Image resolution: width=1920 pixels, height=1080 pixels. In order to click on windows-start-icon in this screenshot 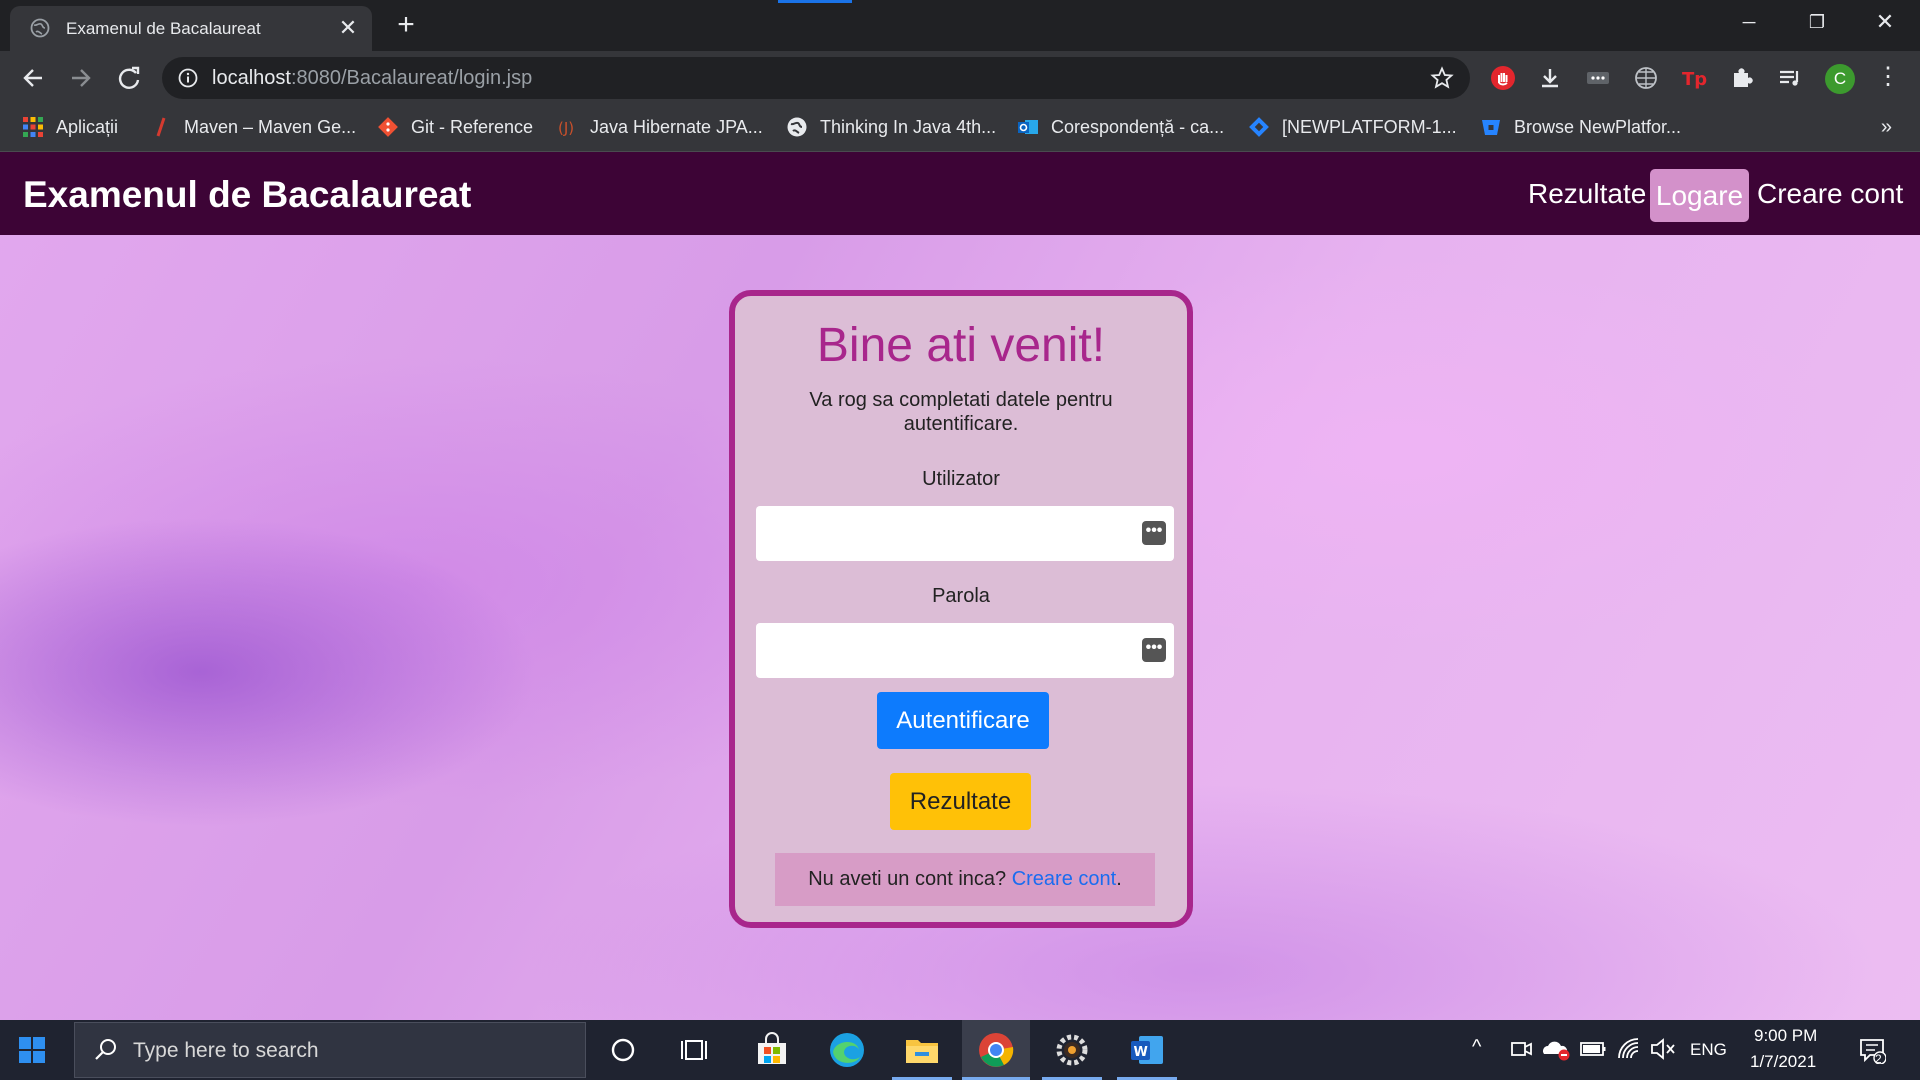, I will do `click(32, 1050)`.